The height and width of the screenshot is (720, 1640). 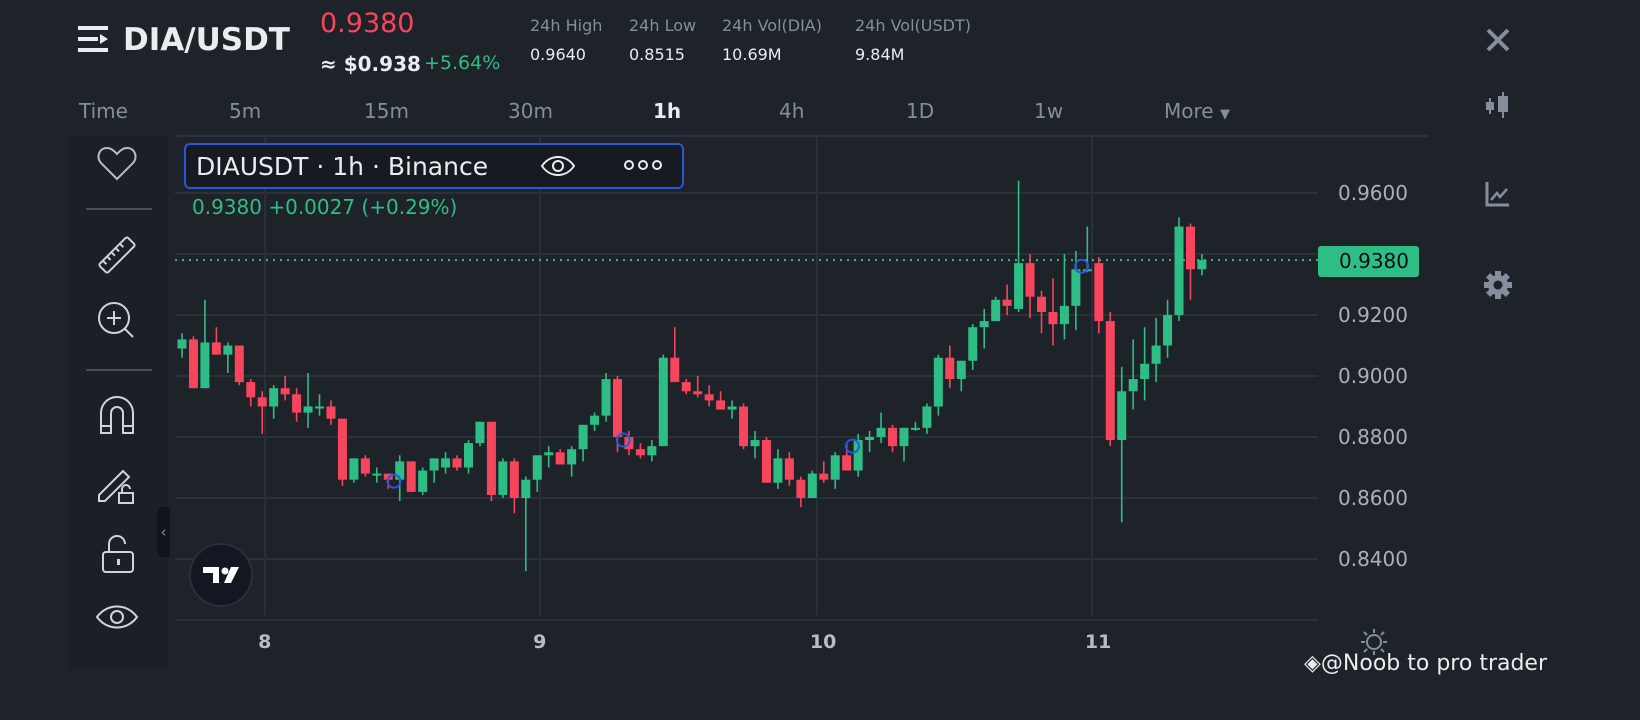 I want to click on date-axis-label: 8, so click(x=265, y=642).